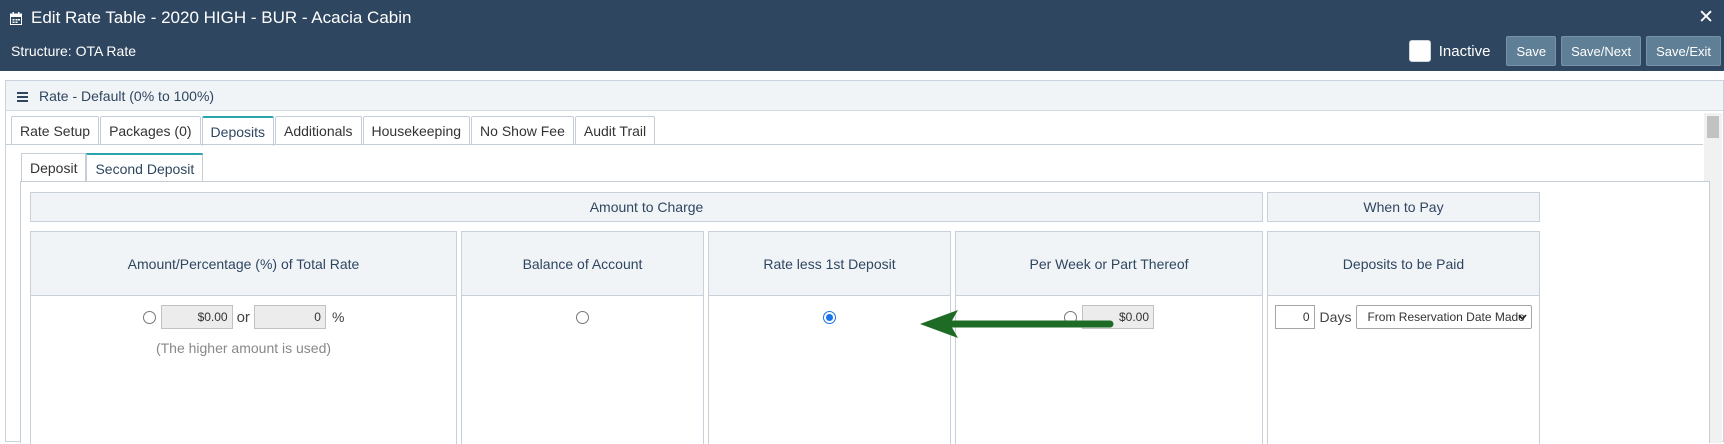 This screenshot has height=444, width=1724. Describe the element at coordinates (829, 337) in the screenshot. I see `rate-less-first-deposit-column: Rate less 1st Deposit` at that location.